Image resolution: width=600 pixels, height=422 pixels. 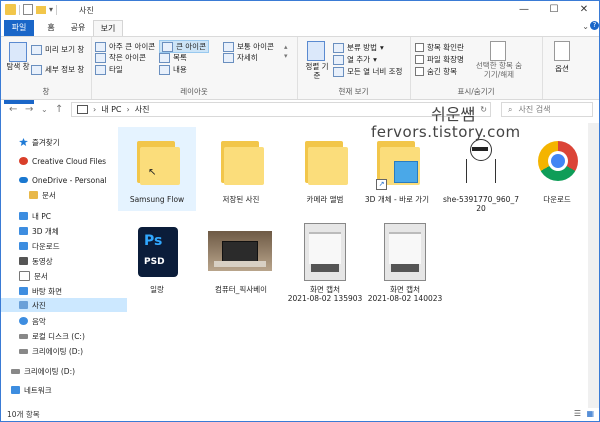 I want to click on group-by-button: 분류 방법 ▾, so click(x=358, y=47).